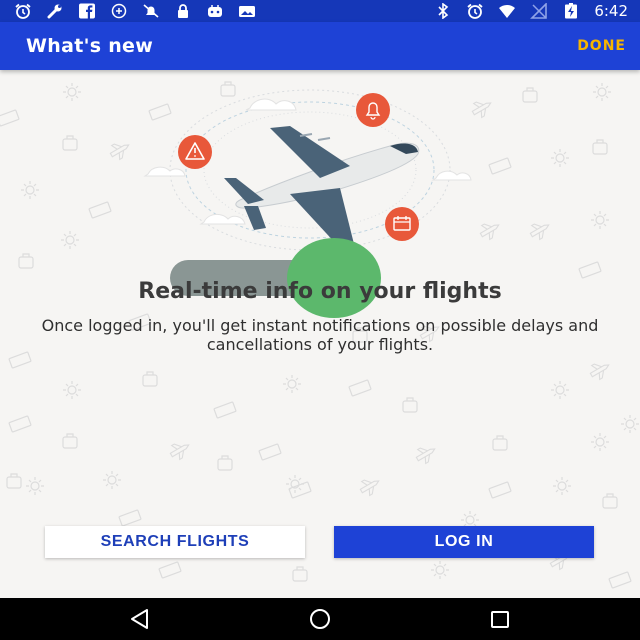 This screenshot has height=640, width=640. What do you see at coordinates (119, 11) in the screenshot?
I see `data-saver-icon` at bounding box center [119, 11].